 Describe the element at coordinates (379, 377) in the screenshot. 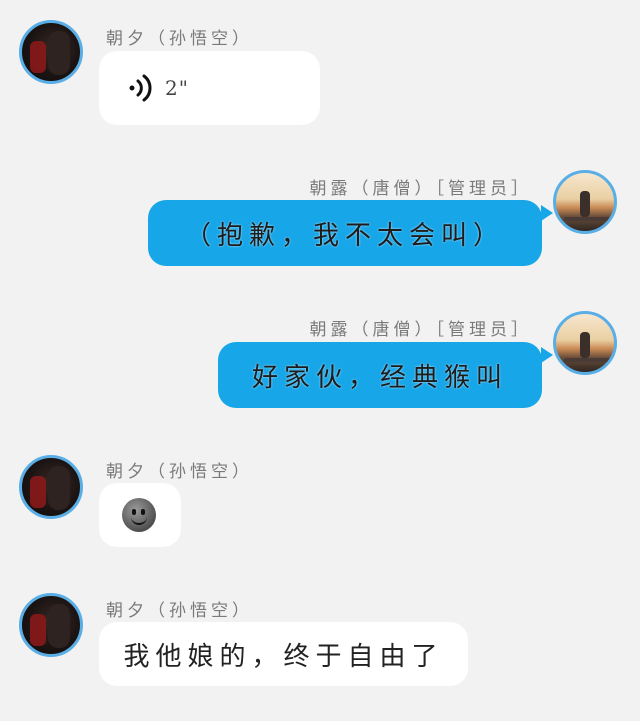

I see `message-text: 好家伙，经典猴叫` at that location.